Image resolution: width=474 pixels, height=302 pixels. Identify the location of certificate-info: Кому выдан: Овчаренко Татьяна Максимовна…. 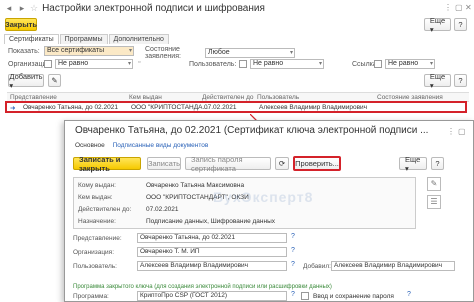
(244, 203).